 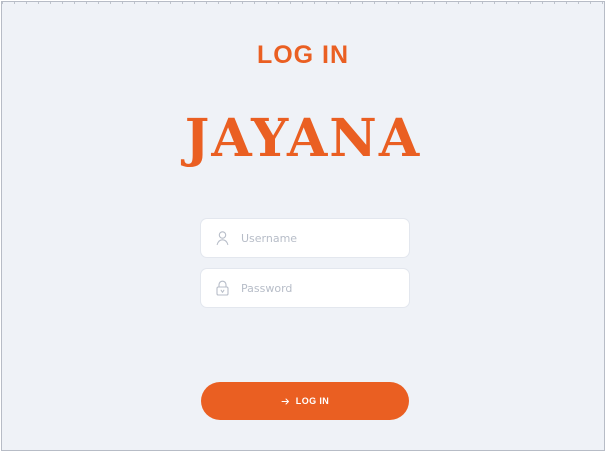 What do you see at coordinates (321, 238) in the screenshot?
I see `username-input` at bounding box center [321, 238].